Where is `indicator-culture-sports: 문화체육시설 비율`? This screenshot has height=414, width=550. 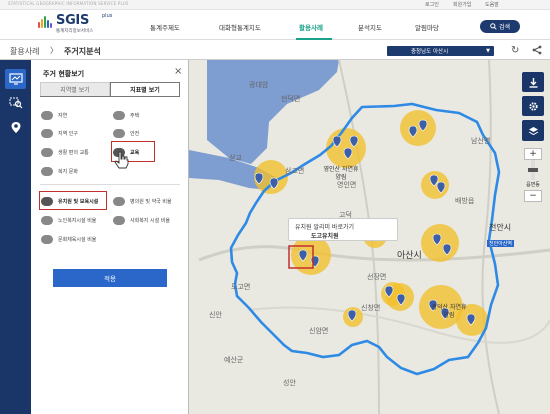 indicator-culture-sports: 문화체육시설 비율 is located at coordinates (68, 239).